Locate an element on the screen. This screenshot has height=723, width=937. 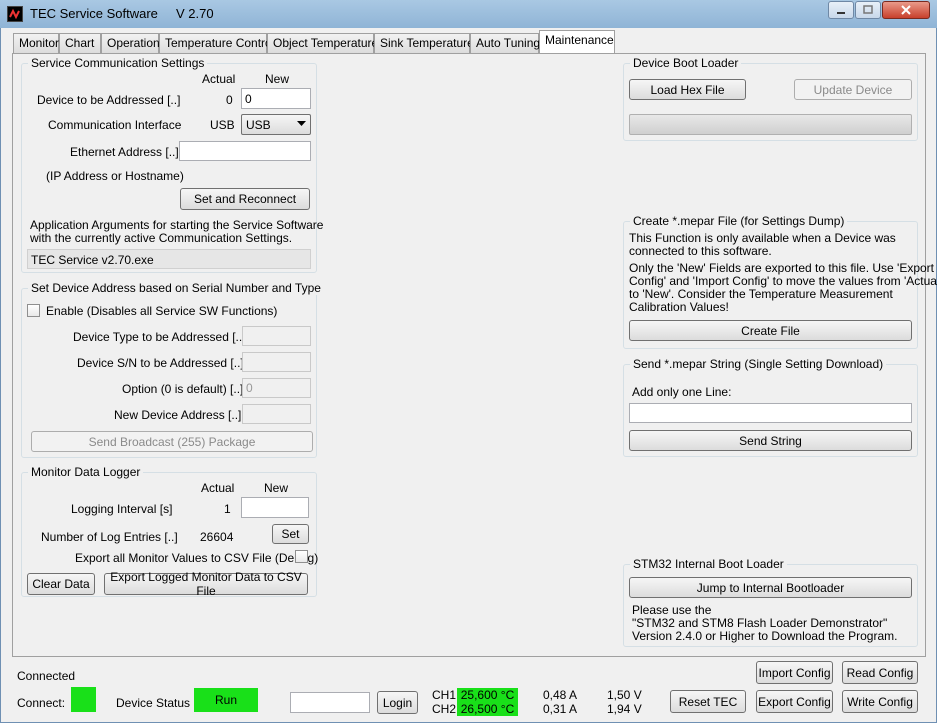
window-version: V 2.70 is located at coordinates (195, 13).